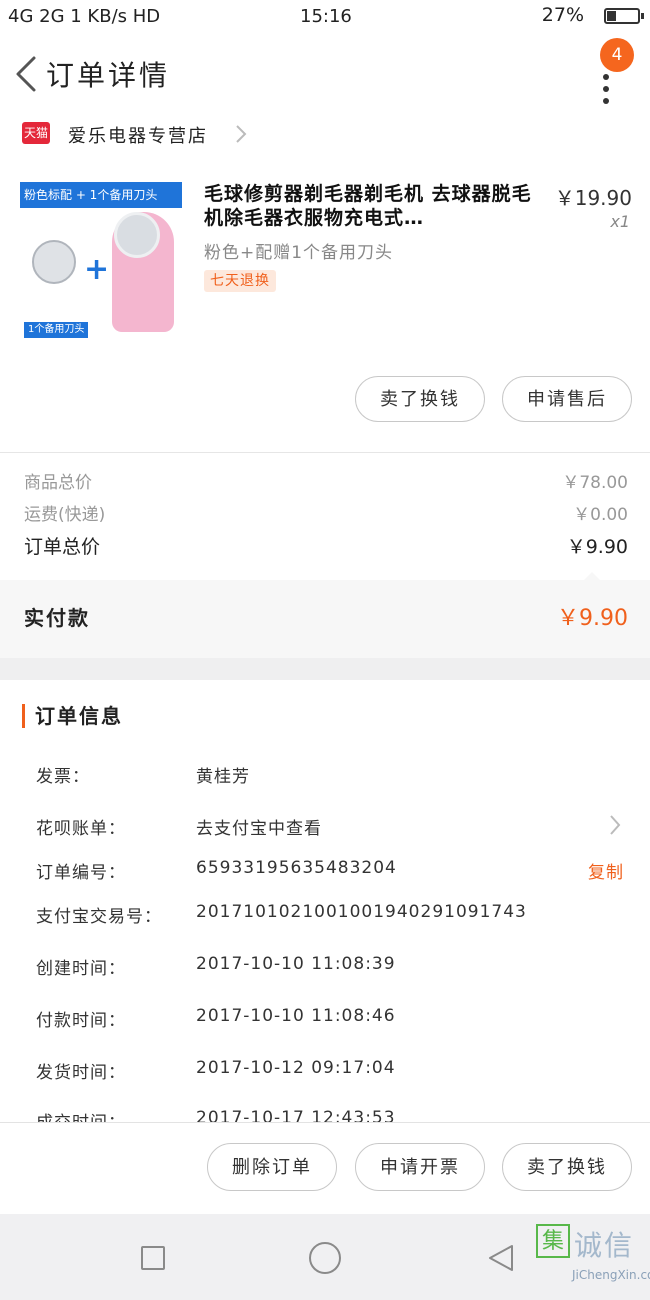  What do you see at coordinates (72, 716) in the screenshot?
I see `section-title: 订单信息` at bounding box center [72, 716].